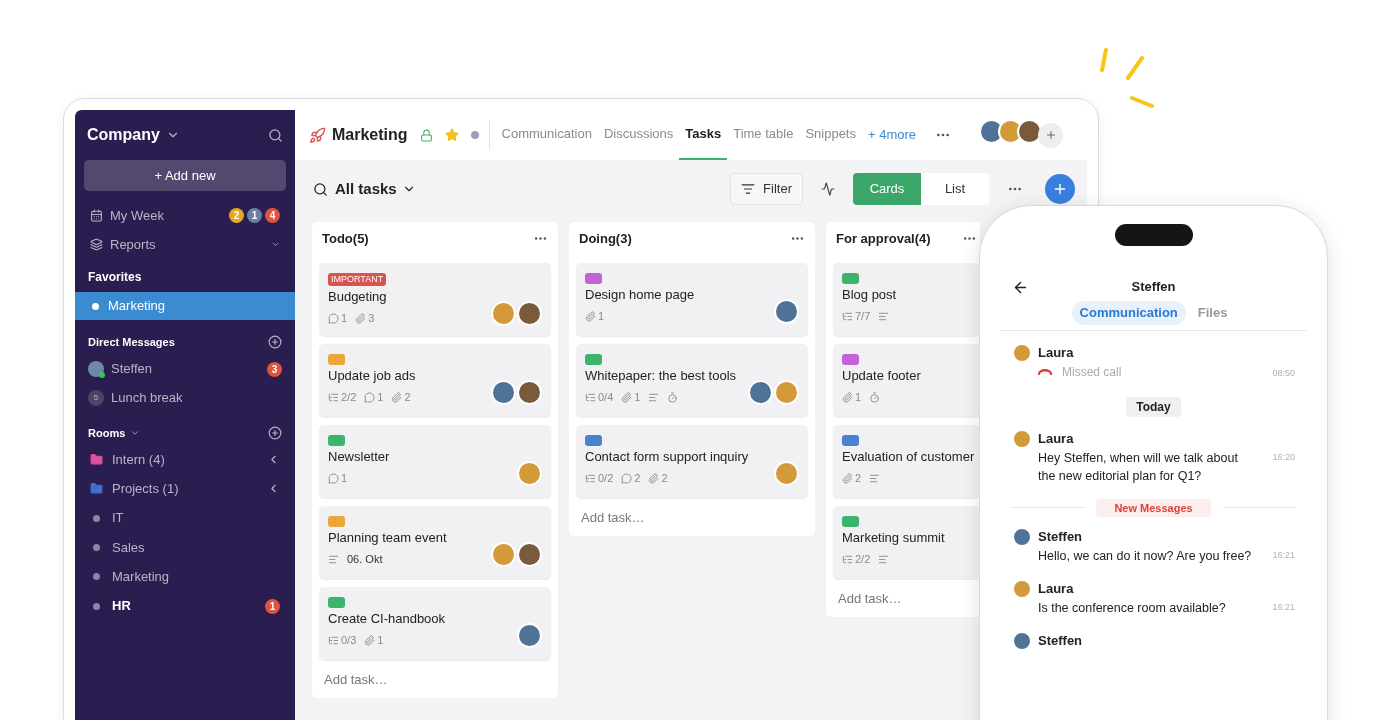  What do you see at coordinates (185, 547) in the screenshot?
I see `room-item: Sales` at bounding box center [185, 547].